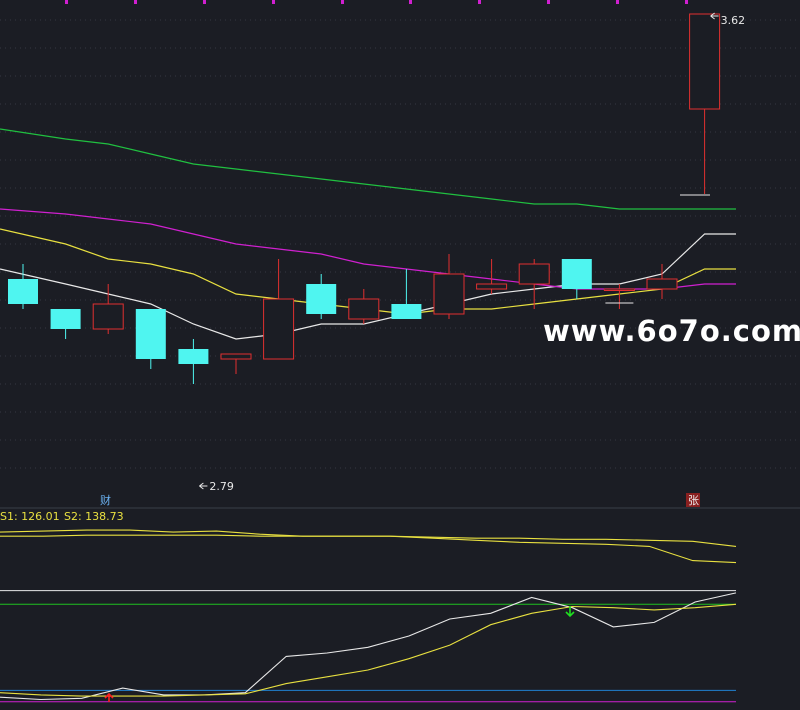 This screenshot has height=710, width=800. What do you see at coordinates (105, 500) in the screenshot?
I see `event-marker-cai: 财` at bounding box center [105, 500].